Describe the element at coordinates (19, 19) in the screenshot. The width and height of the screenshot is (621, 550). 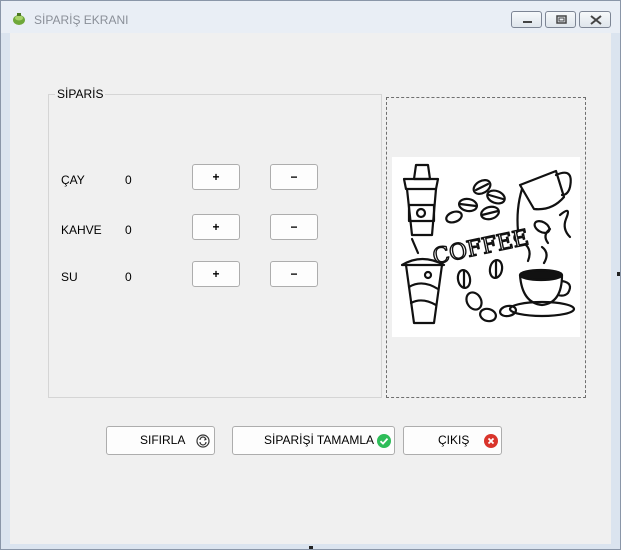
I see `app-icon` at that location.